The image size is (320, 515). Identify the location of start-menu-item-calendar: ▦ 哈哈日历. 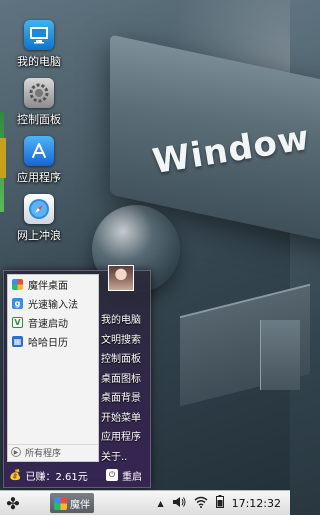
(53, 341).